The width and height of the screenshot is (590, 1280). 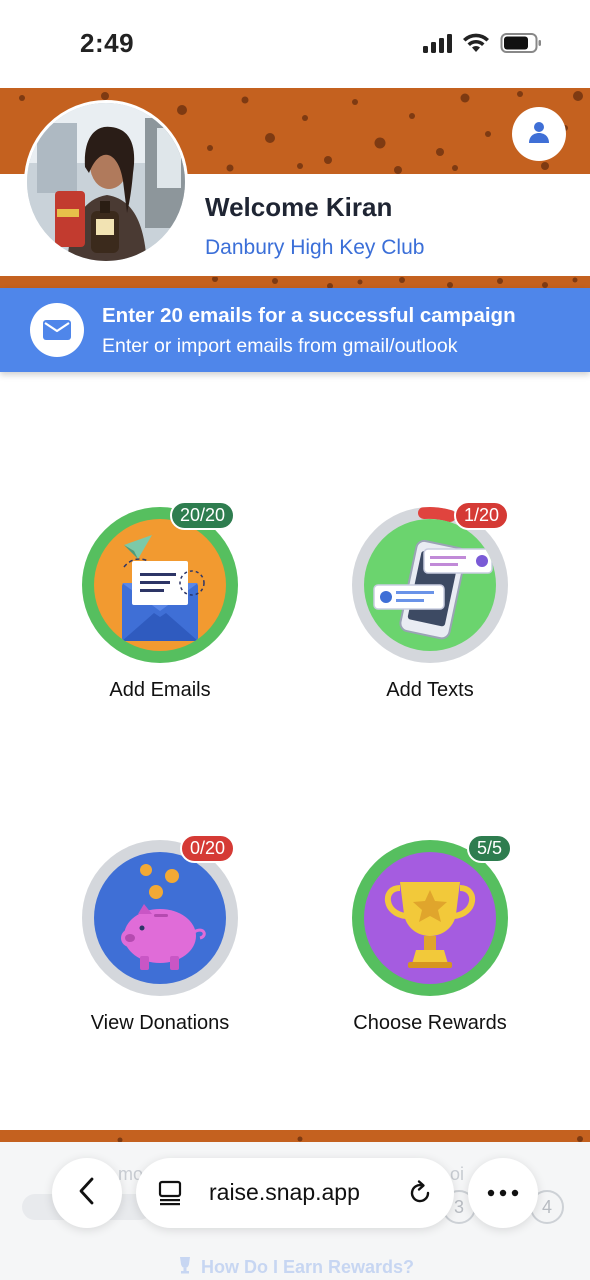 What do you see at coordinates (160, 690) in the screenshot?
I see `tile-label: Add Emails` at bounding box center [160, 690].